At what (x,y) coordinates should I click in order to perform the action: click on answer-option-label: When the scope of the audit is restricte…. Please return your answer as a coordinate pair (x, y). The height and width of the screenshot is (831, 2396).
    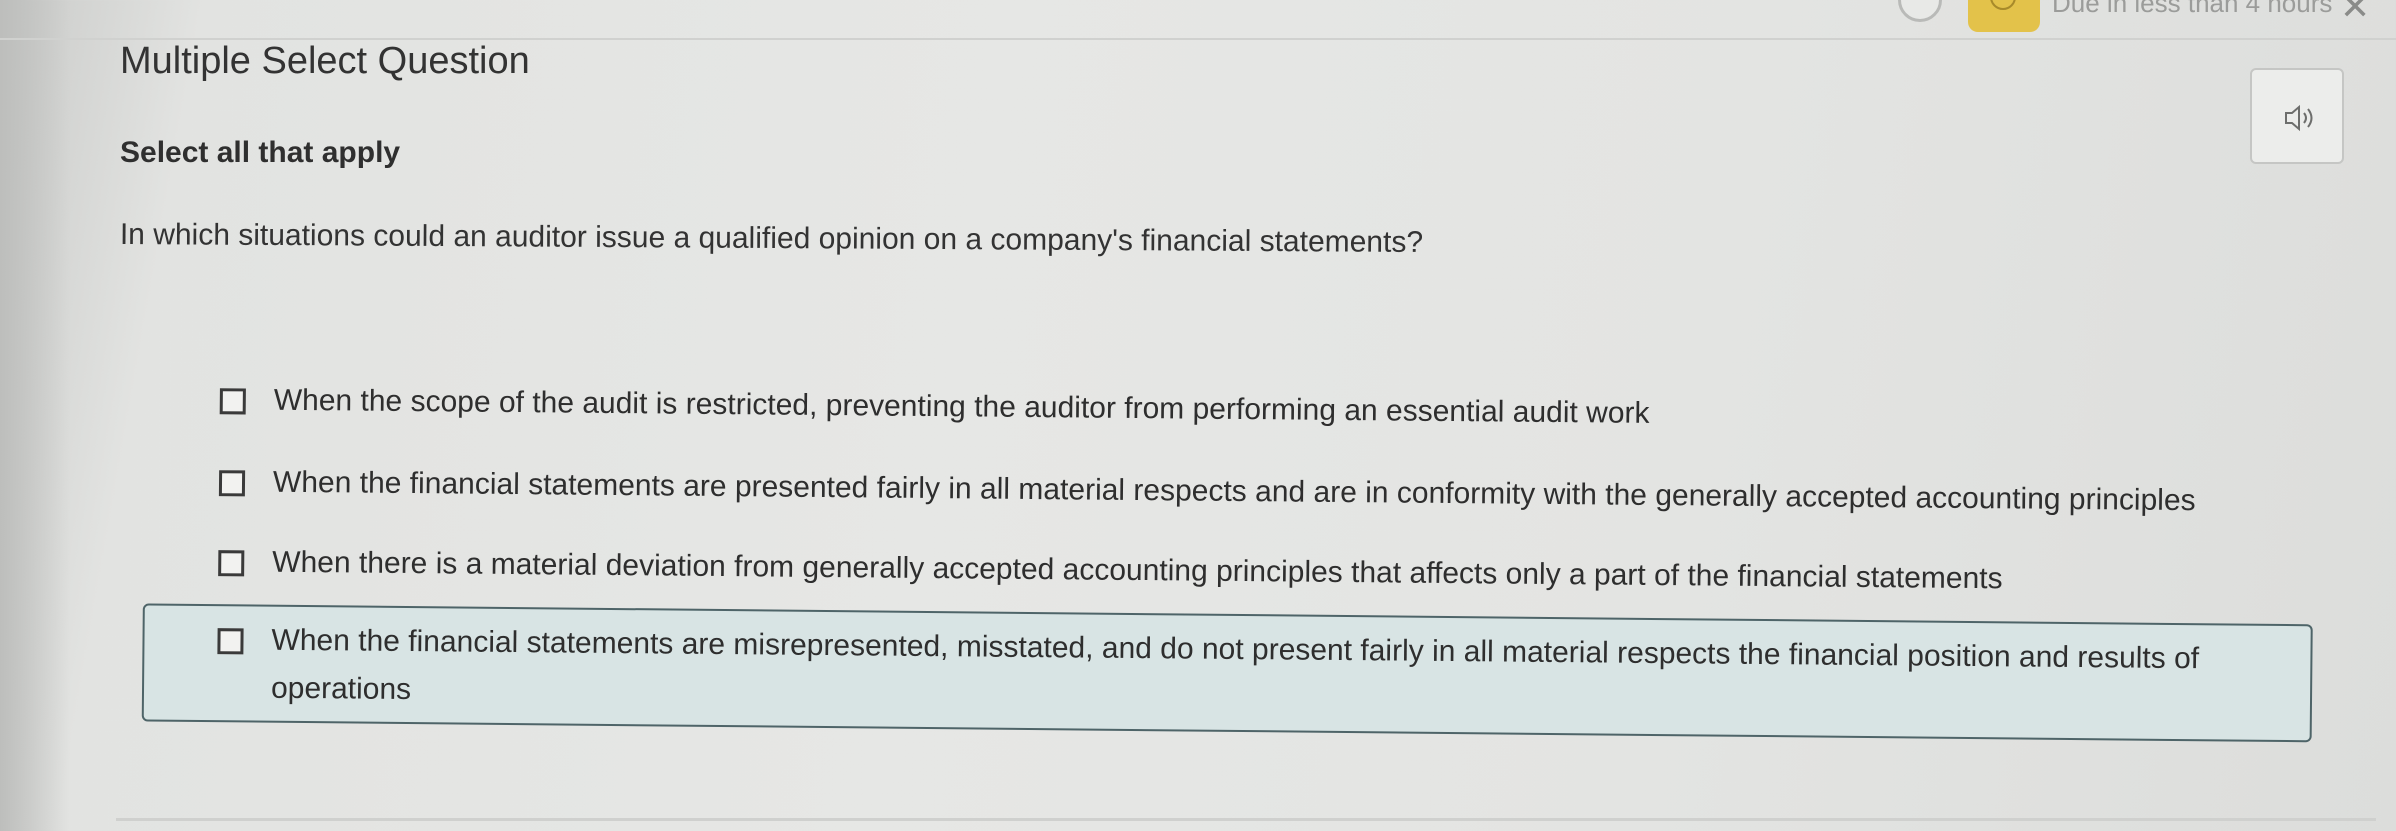
    Looking at the image, I should click on (961, 406).